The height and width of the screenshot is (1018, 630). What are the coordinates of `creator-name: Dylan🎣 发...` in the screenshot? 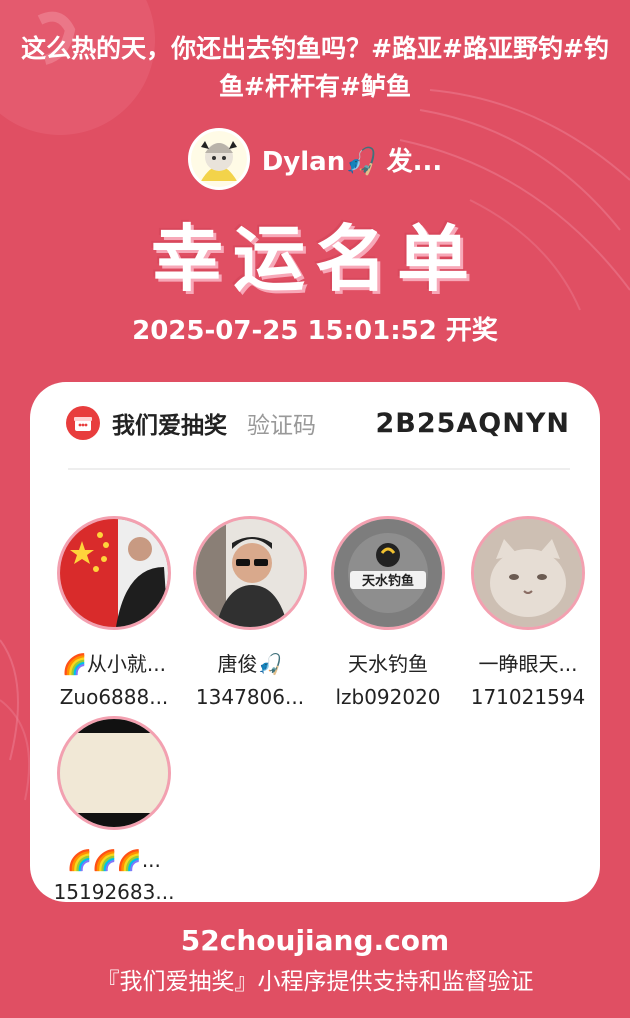 It's located at (352, 161).